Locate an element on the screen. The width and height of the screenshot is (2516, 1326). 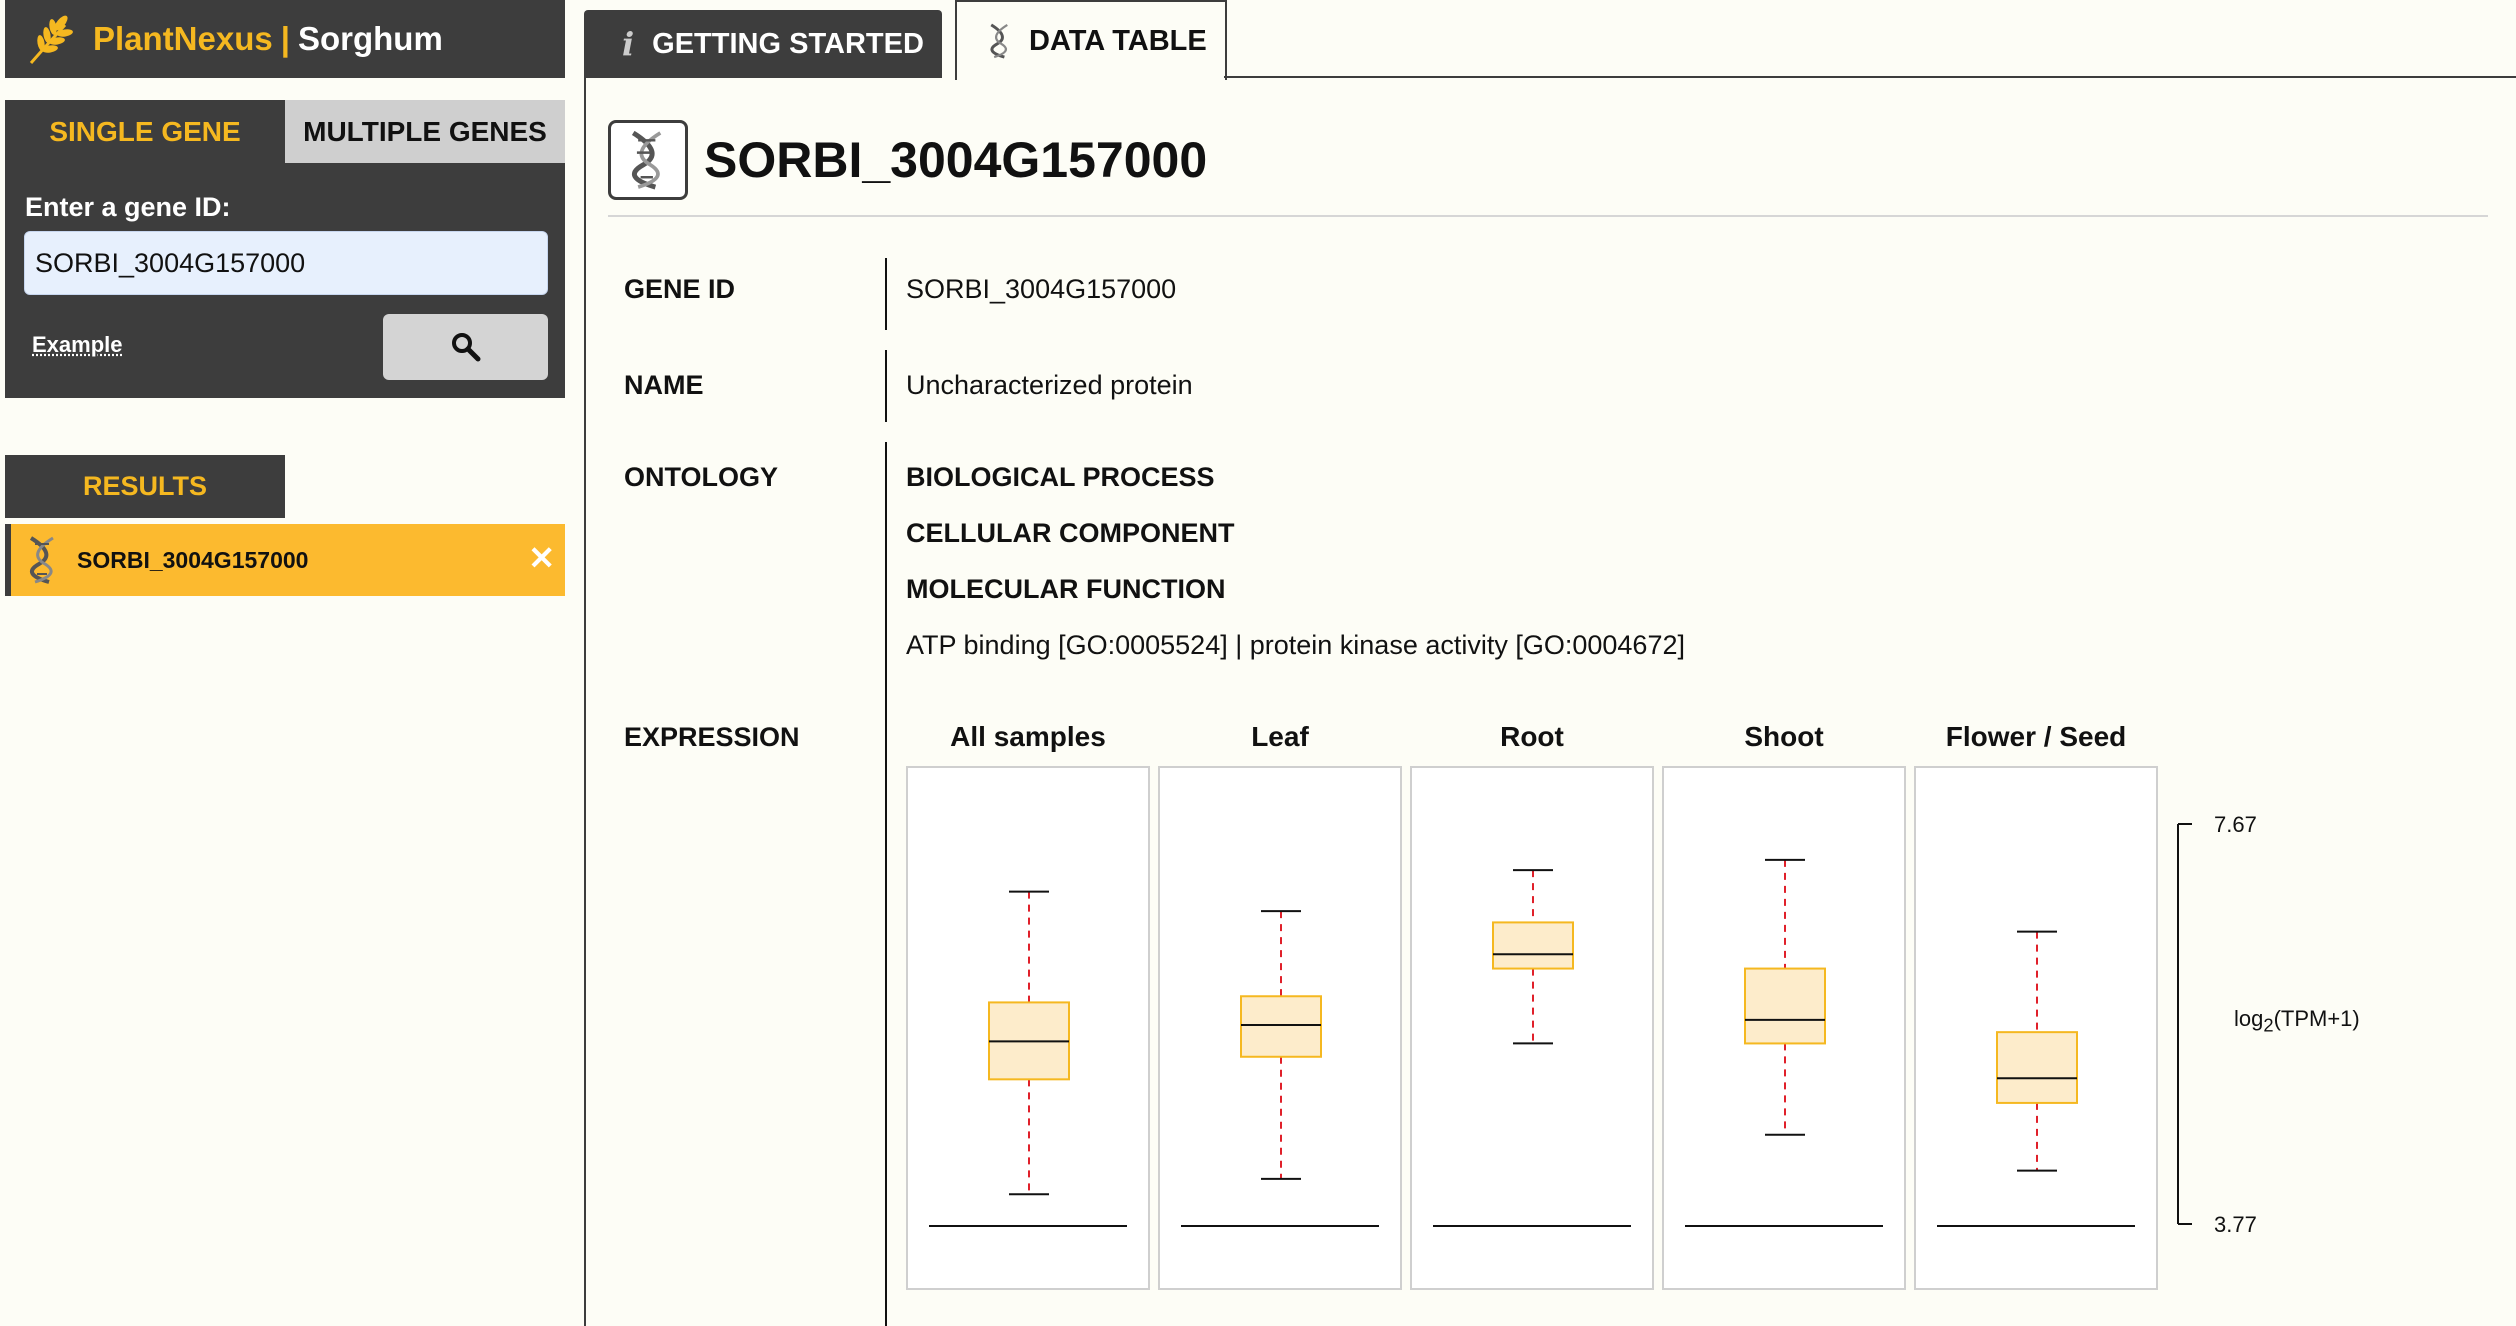
info-icon: i is located at coordinates (628, 44).